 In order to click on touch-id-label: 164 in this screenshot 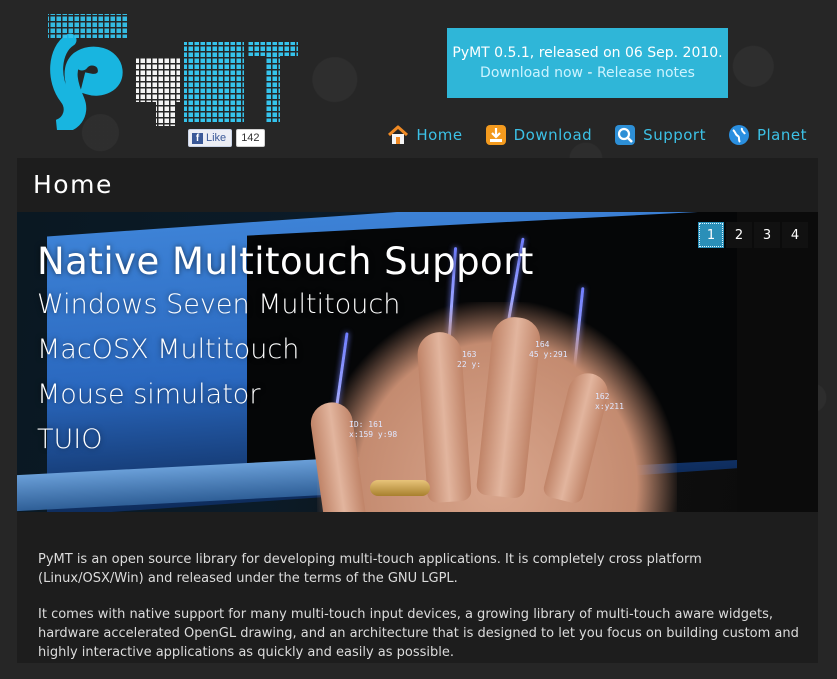, I will do `click(542, 344)`.